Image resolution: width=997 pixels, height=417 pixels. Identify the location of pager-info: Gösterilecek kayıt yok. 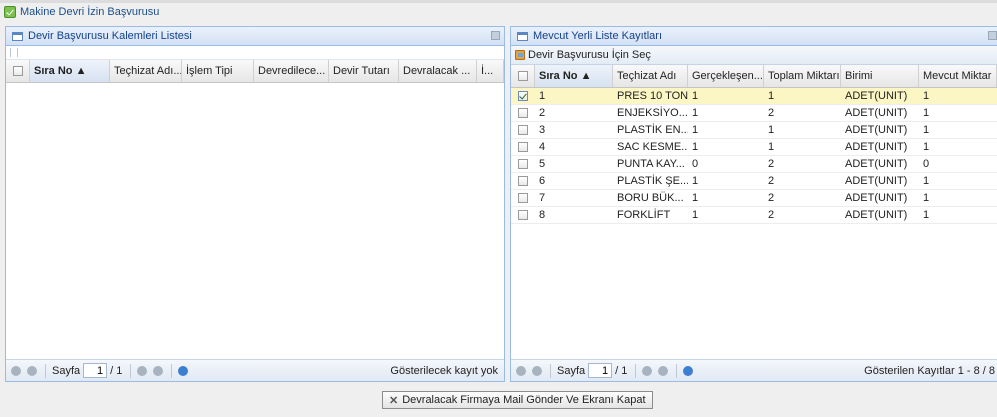
(444, 371).